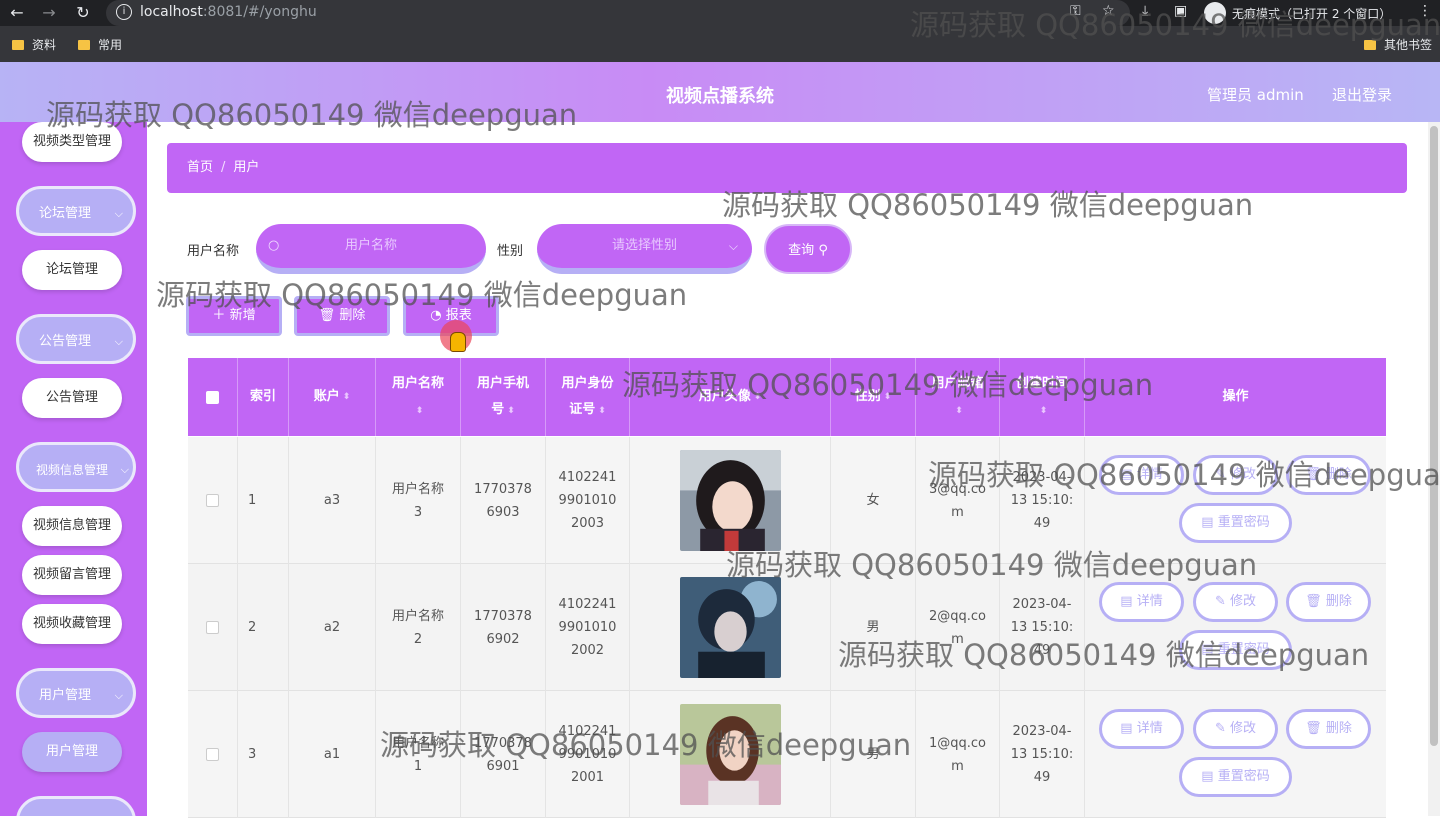 The image size is (1440, 818). What do you see at coordinates (1108, 11) in the screenshot?
I see `star-icon: ☆` at bounding box center [1108, 11].